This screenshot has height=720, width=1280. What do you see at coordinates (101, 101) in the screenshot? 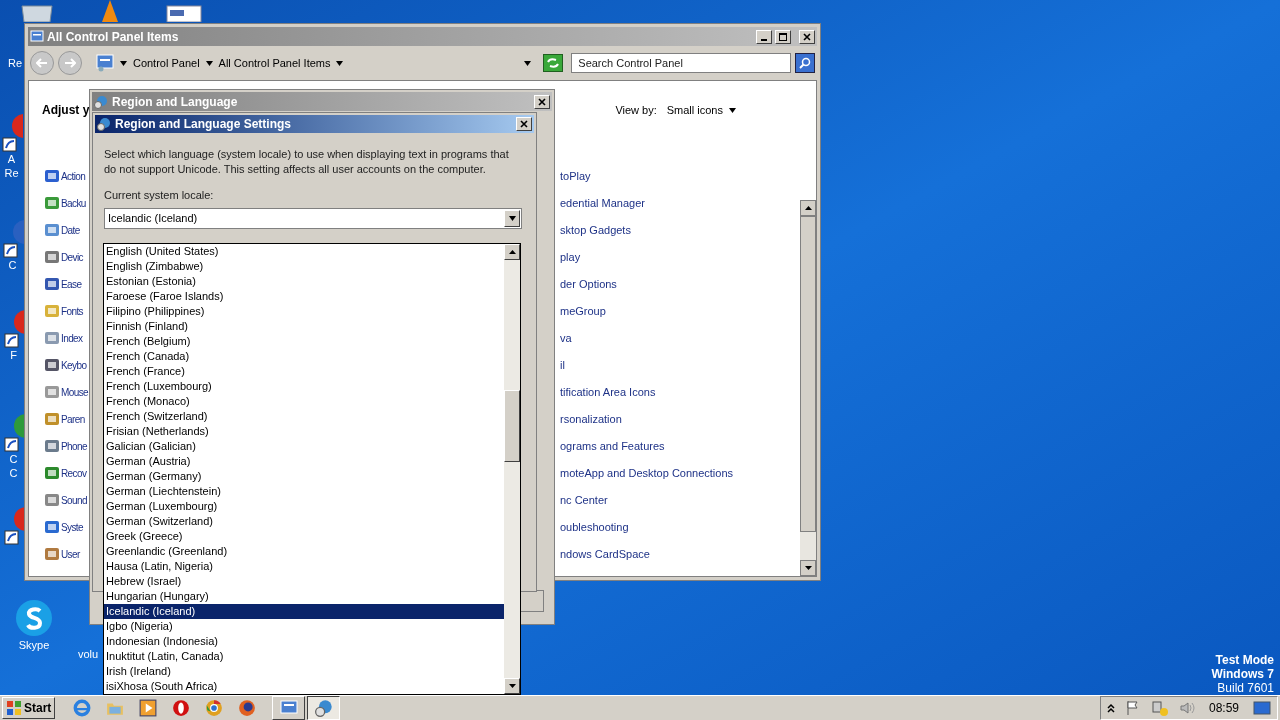
I see `globe-icon` at bounding box center [101, 101].